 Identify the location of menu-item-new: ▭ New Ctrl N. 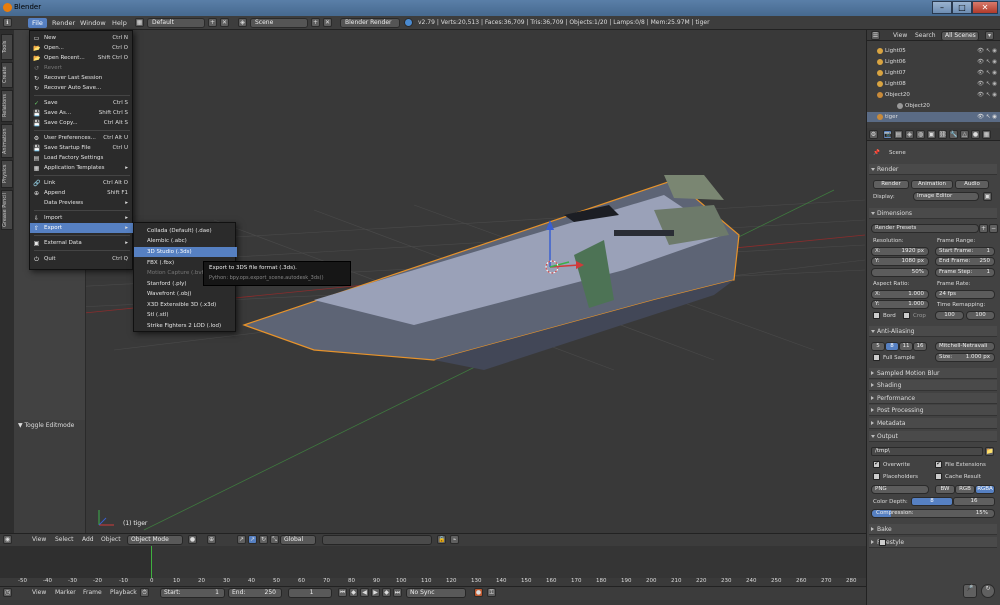
(82, 38).